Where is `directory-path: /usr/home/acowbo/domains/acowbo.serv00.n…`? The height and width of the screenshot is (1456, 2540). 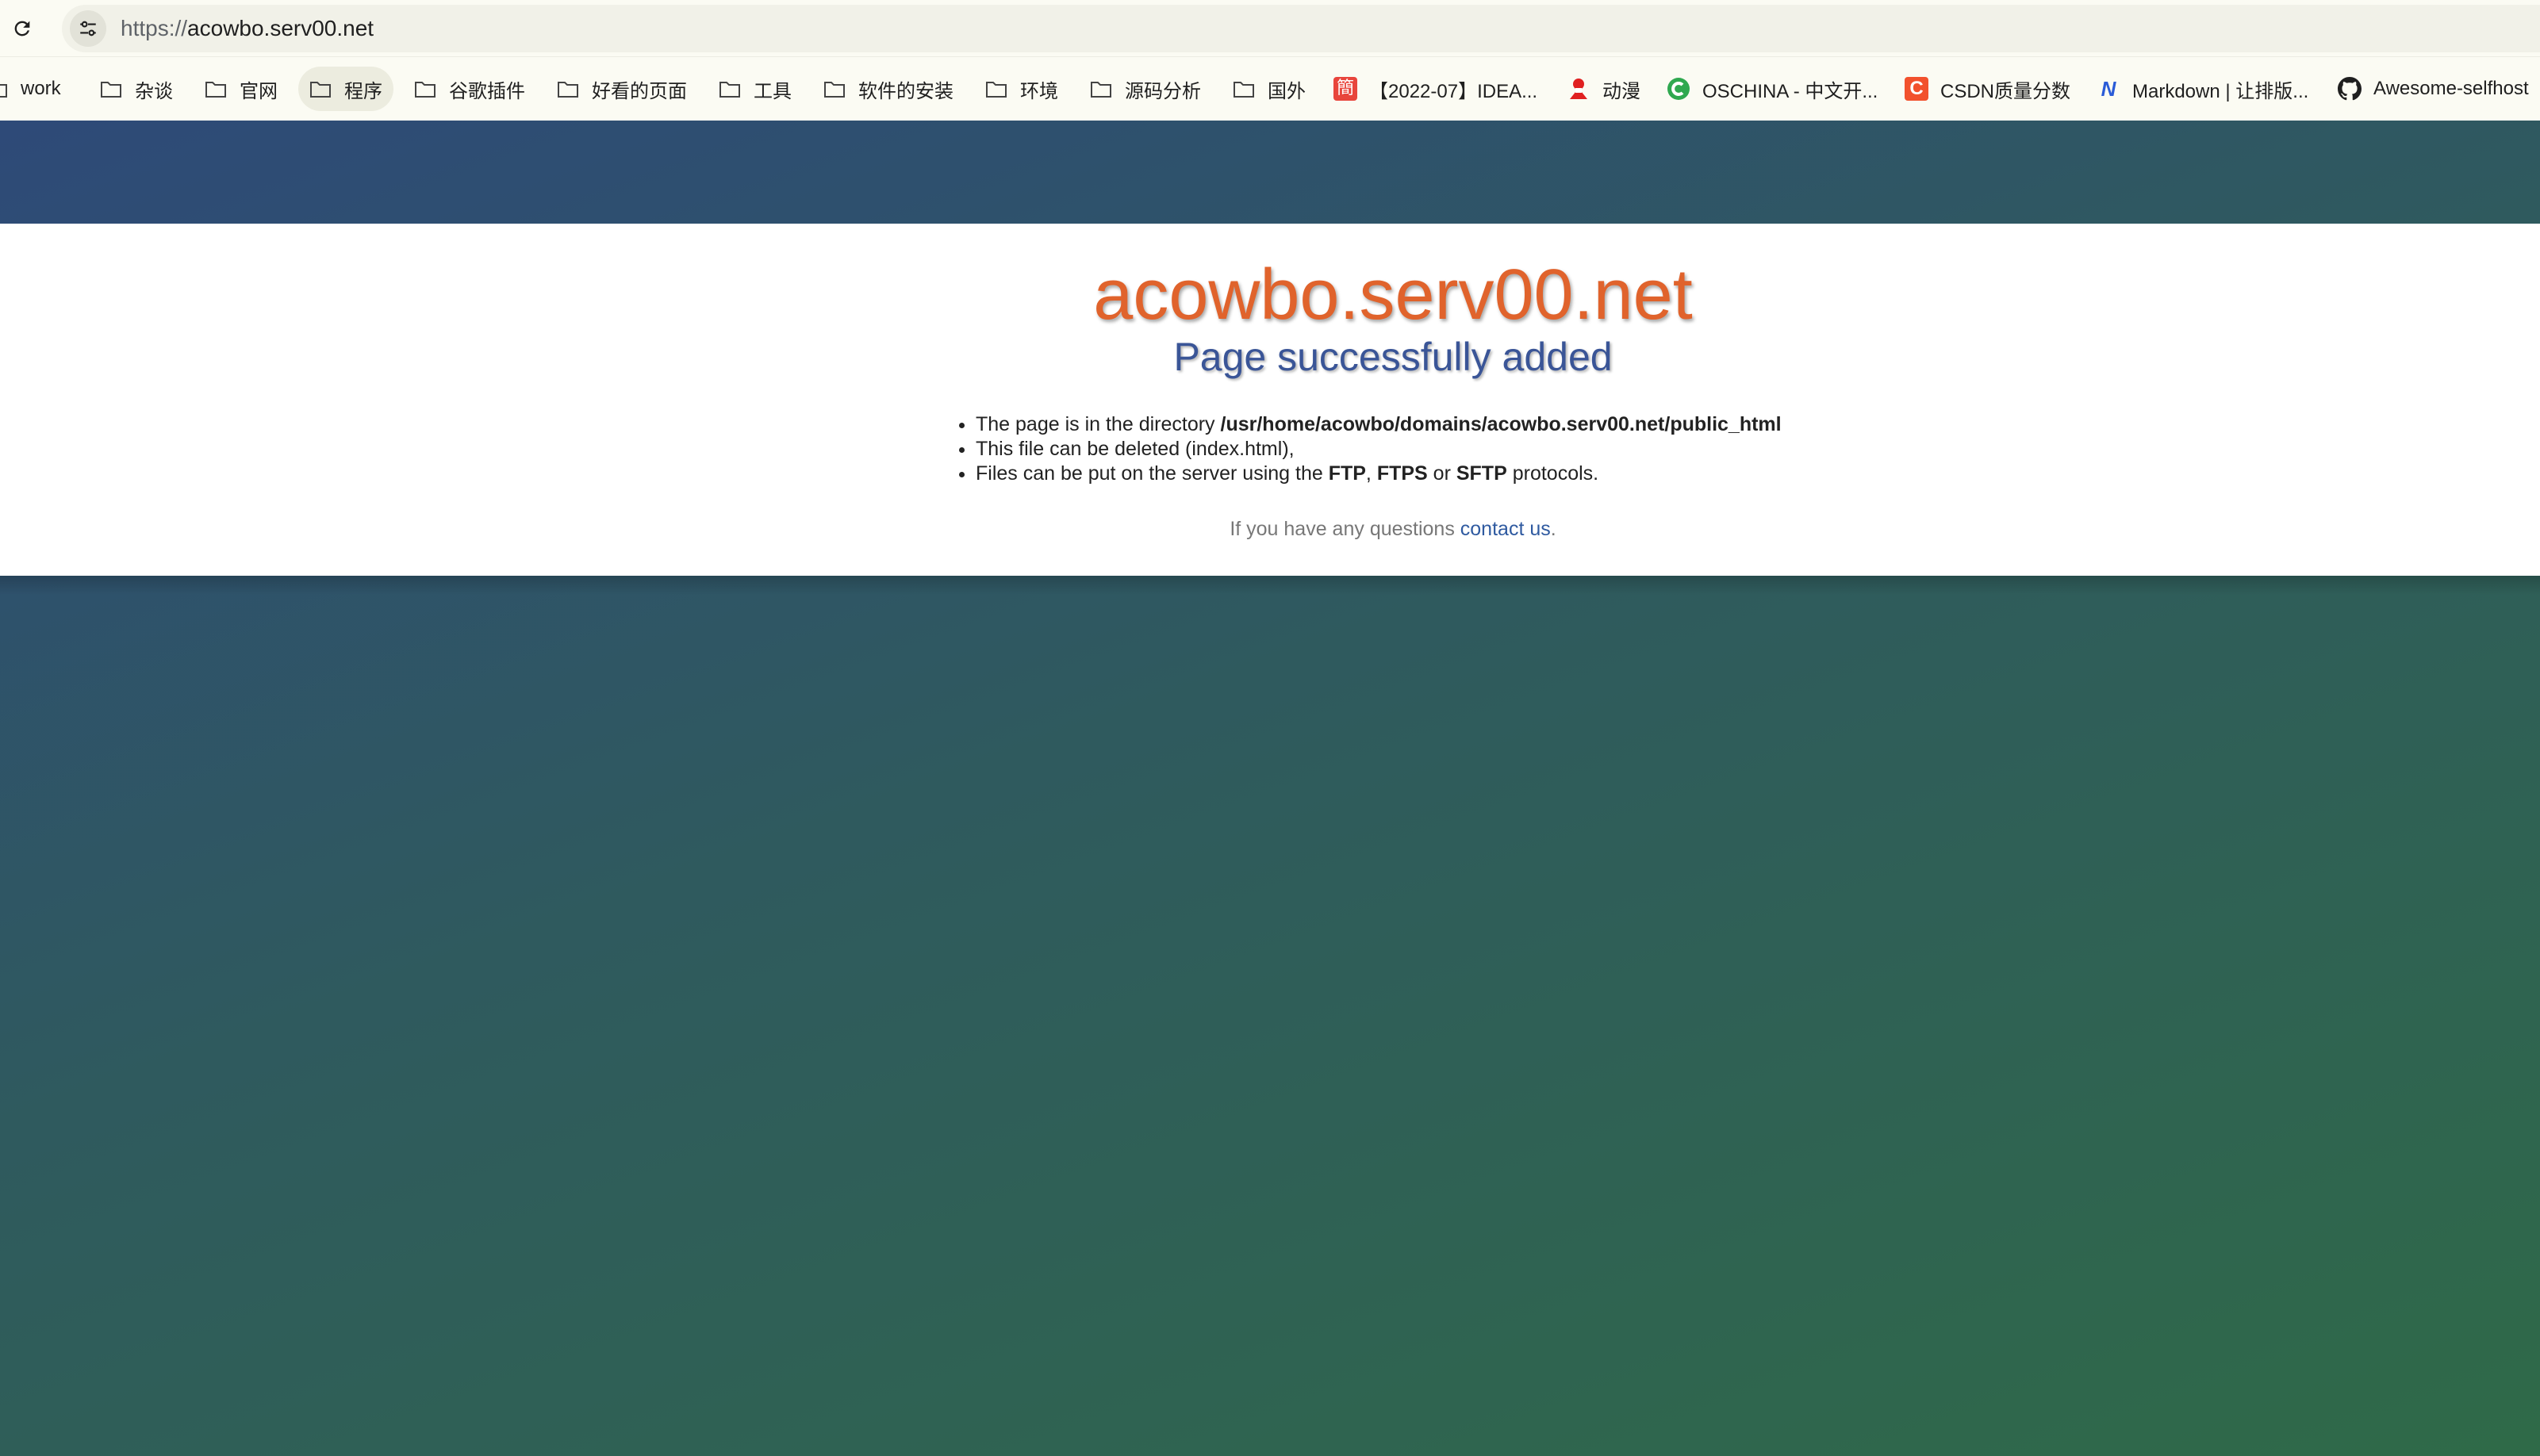
directory-path: /usr/home/acowbo/domains/acowbo.serv00.n… is located at coordinates (1501, 424).